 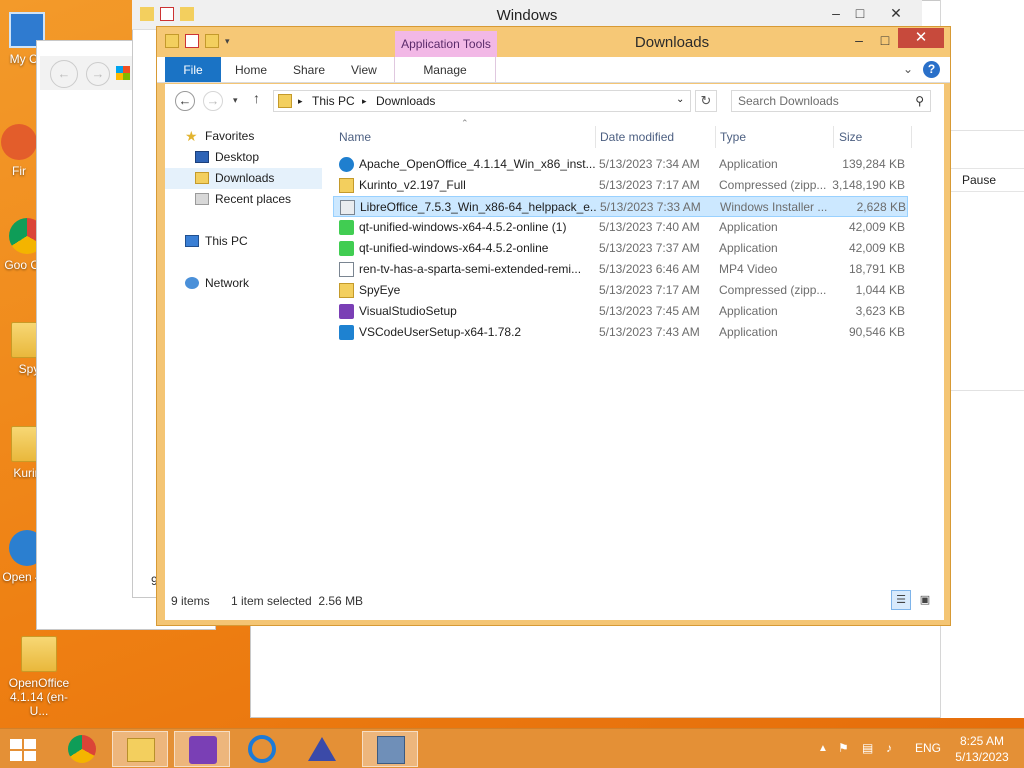 I want to click on nav-label: This PC, so click(x=226, y=241).